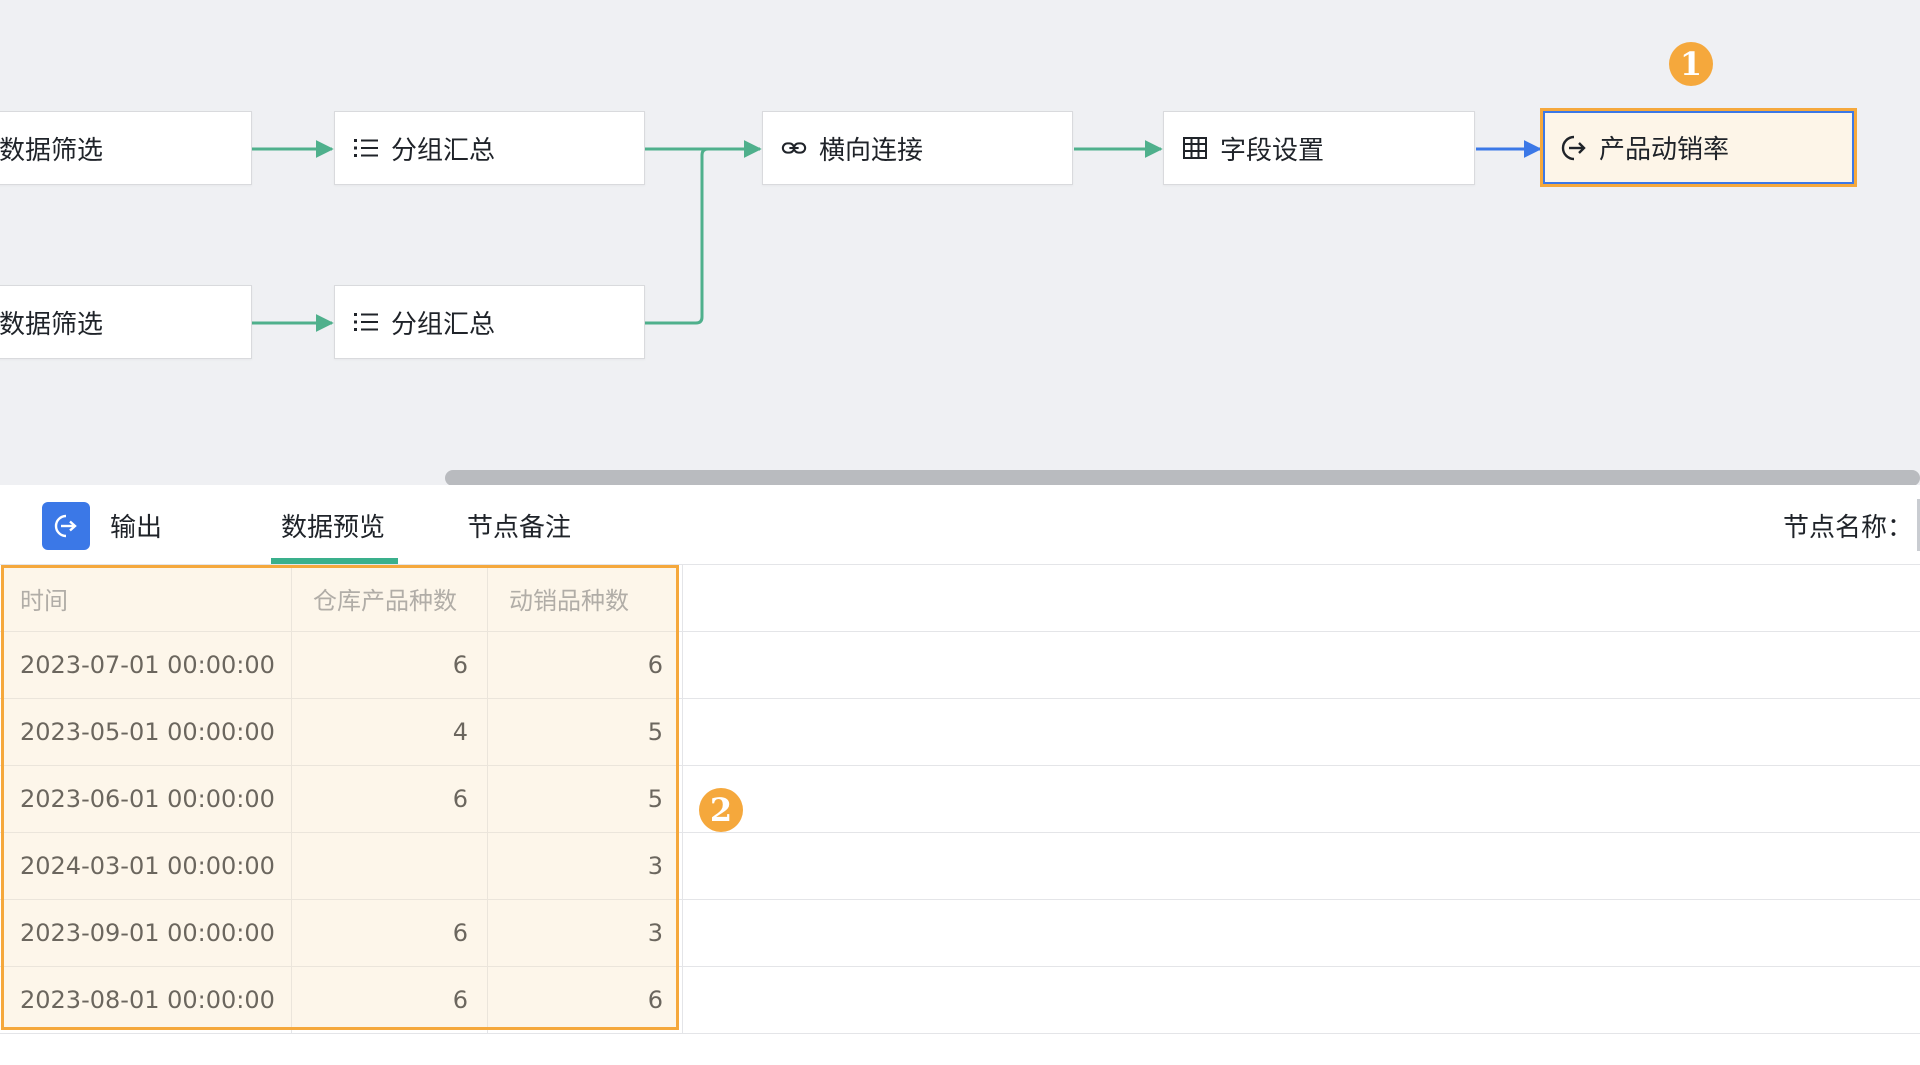 This screenshot has width=1920, height=1065. I want to click on cell-time: 2023-05-01 00:00:00, so click(147, 732).